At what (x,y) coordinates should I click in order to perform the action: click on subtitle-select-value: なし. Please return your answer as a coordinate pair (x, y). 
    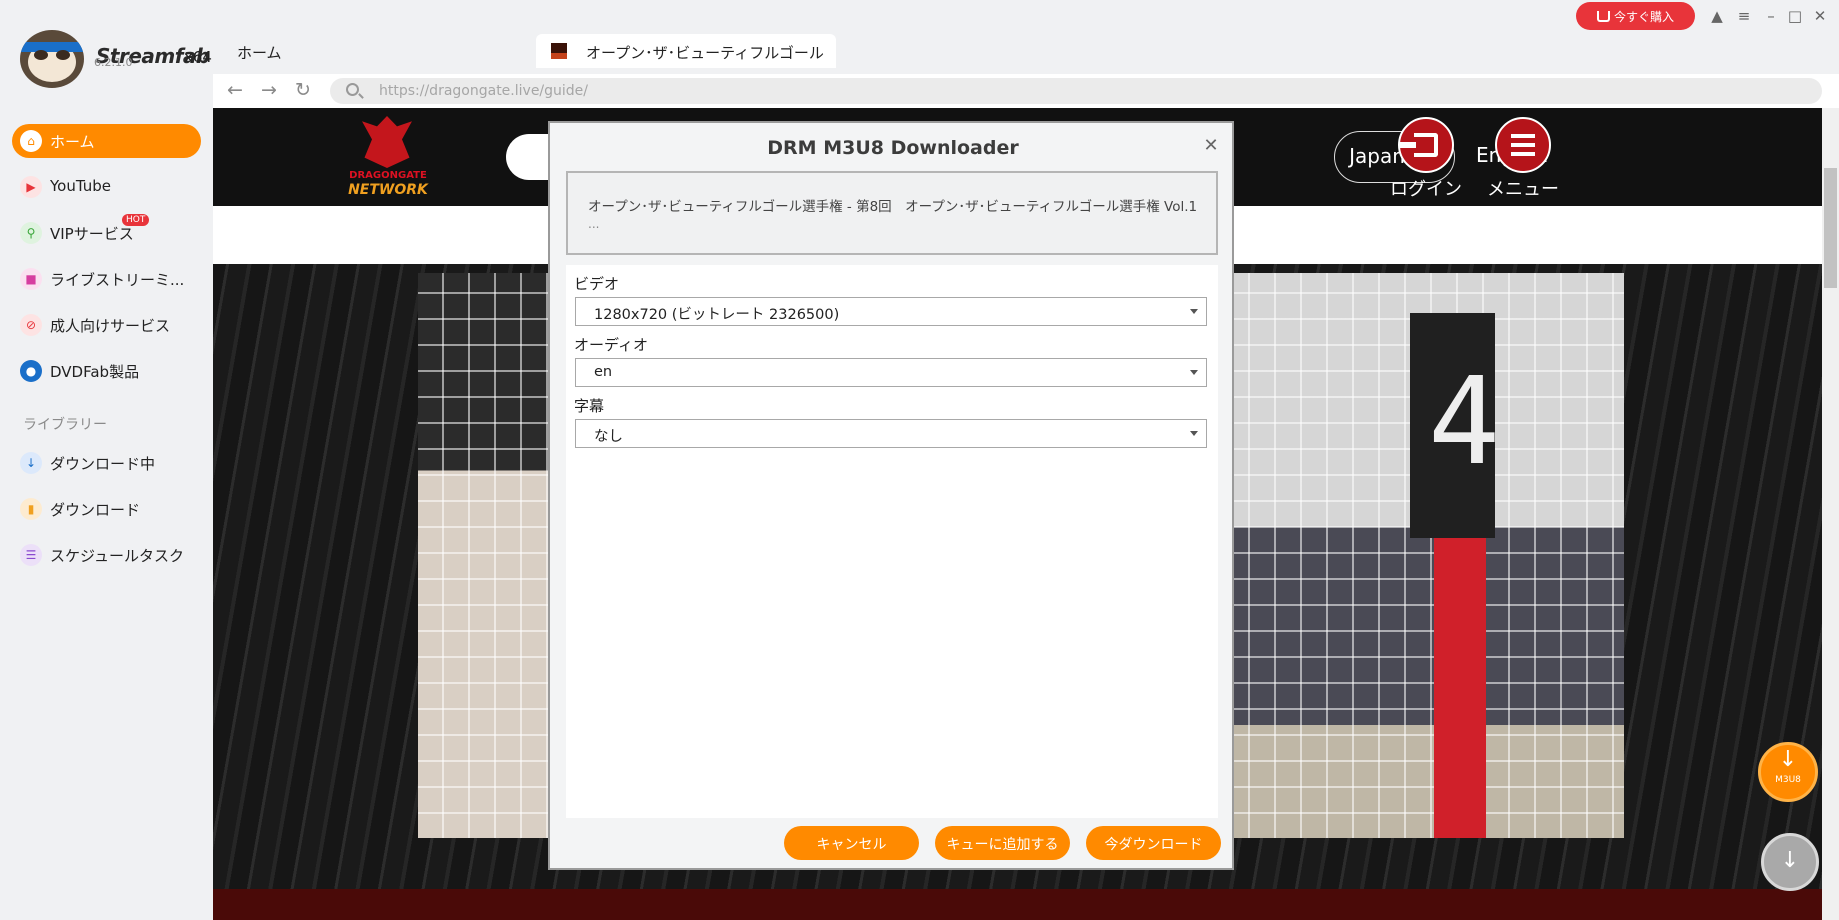
    Looking at the image, I should click on (608, 437).